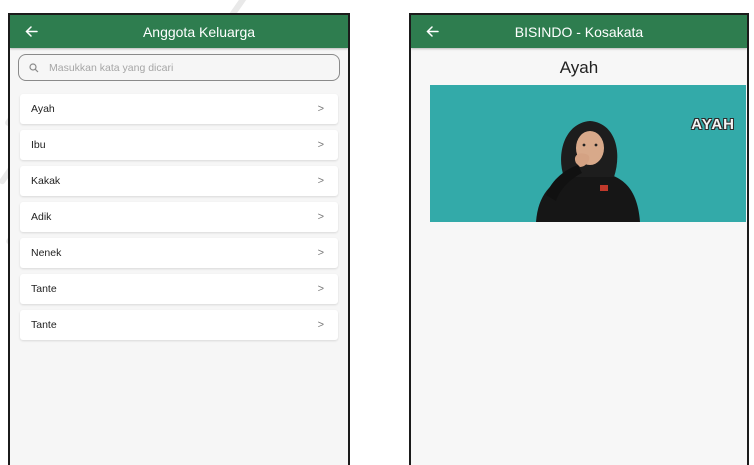  I want to click on search-bar, so click(179, 67).